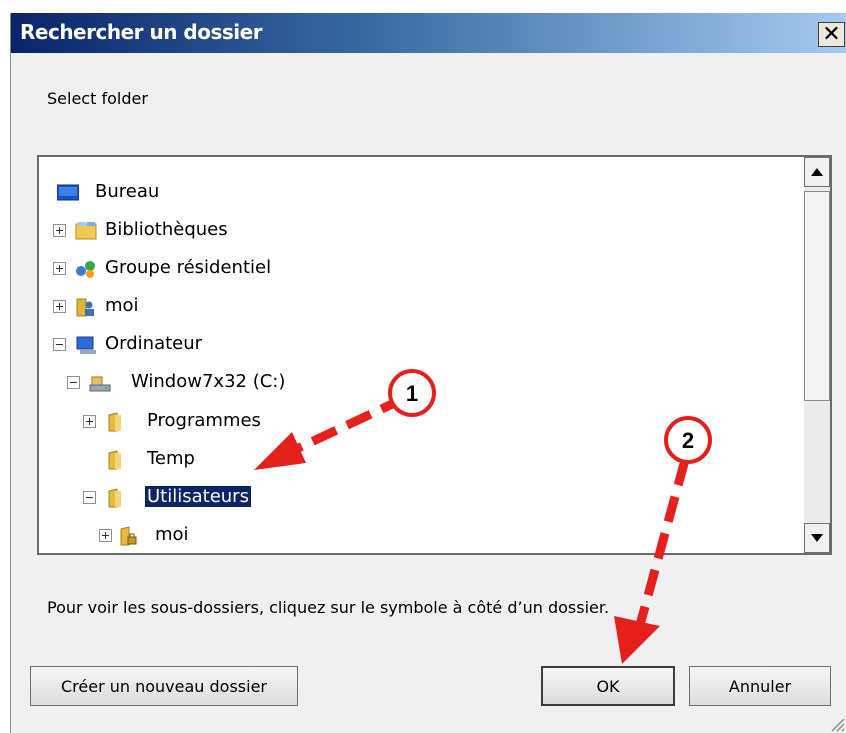 The height and width of the screenshot is (733, 846). I want to click on tree-item-ordinateur: Ordinateur, so click(203, 345).